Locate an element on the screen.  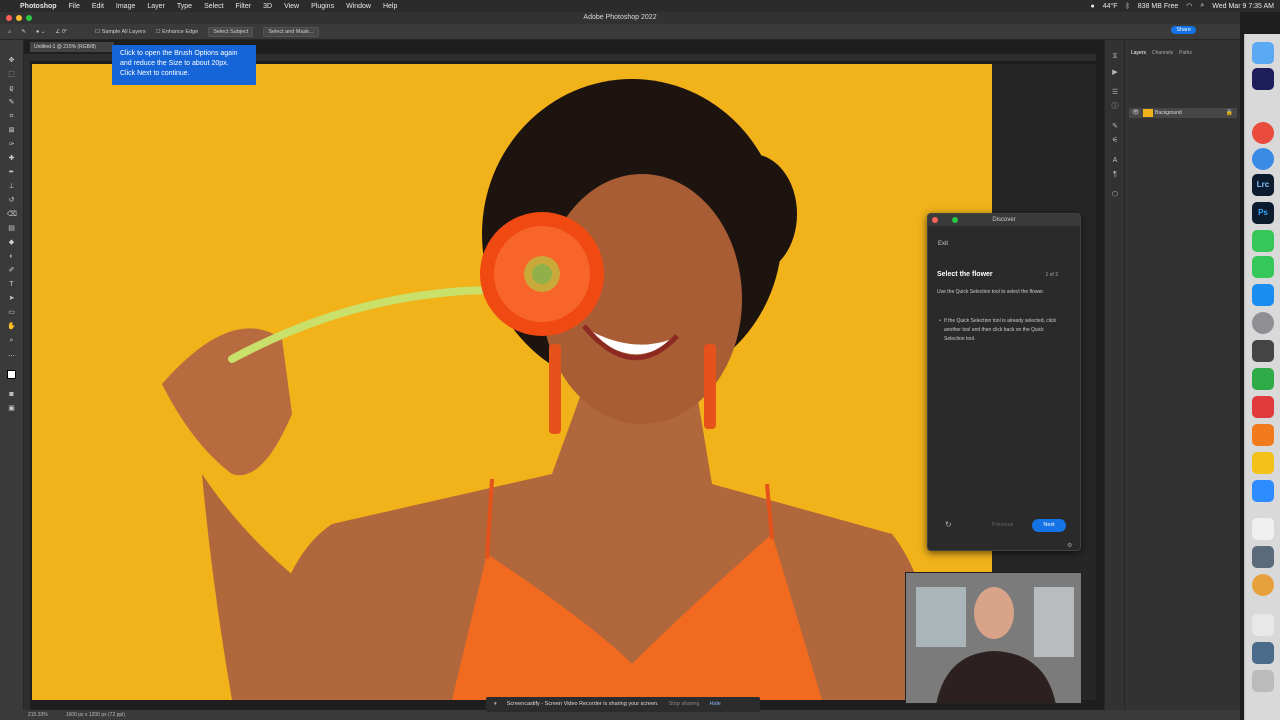
zoom-level: 215.33% is located at coordinates (38, 715).